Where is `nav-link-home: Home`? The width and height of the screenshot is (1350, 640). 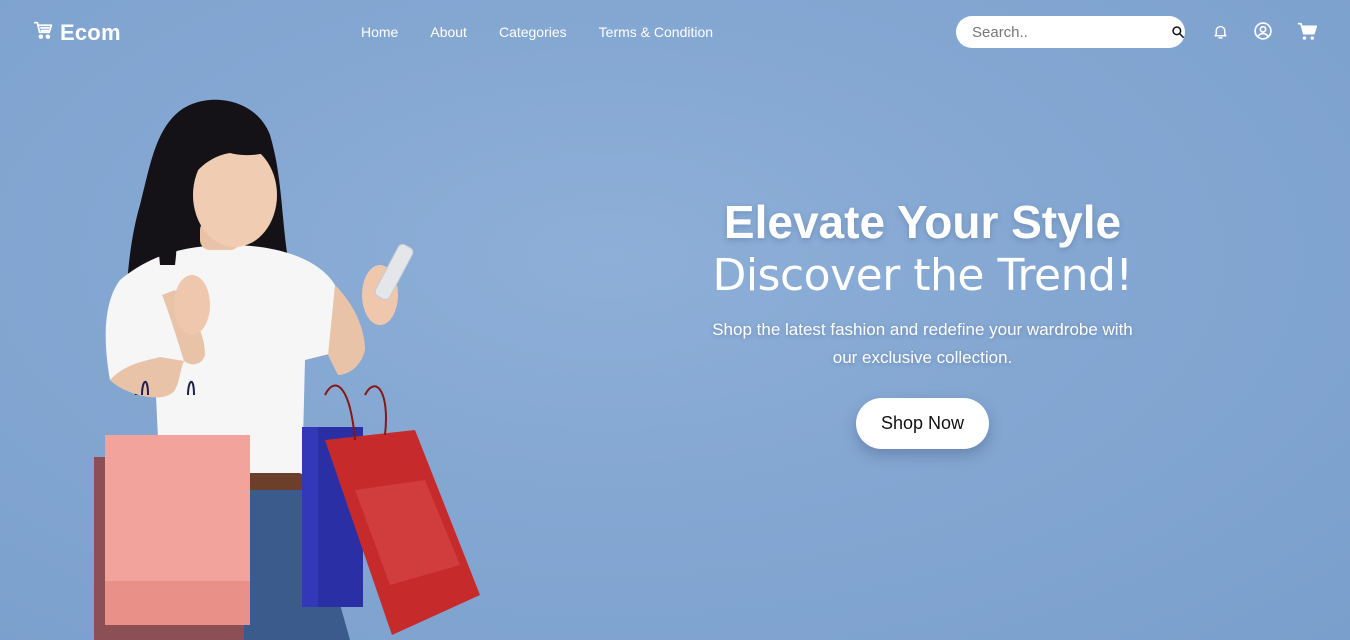
nav-link-home: Home is located at coordinates (379, 32).